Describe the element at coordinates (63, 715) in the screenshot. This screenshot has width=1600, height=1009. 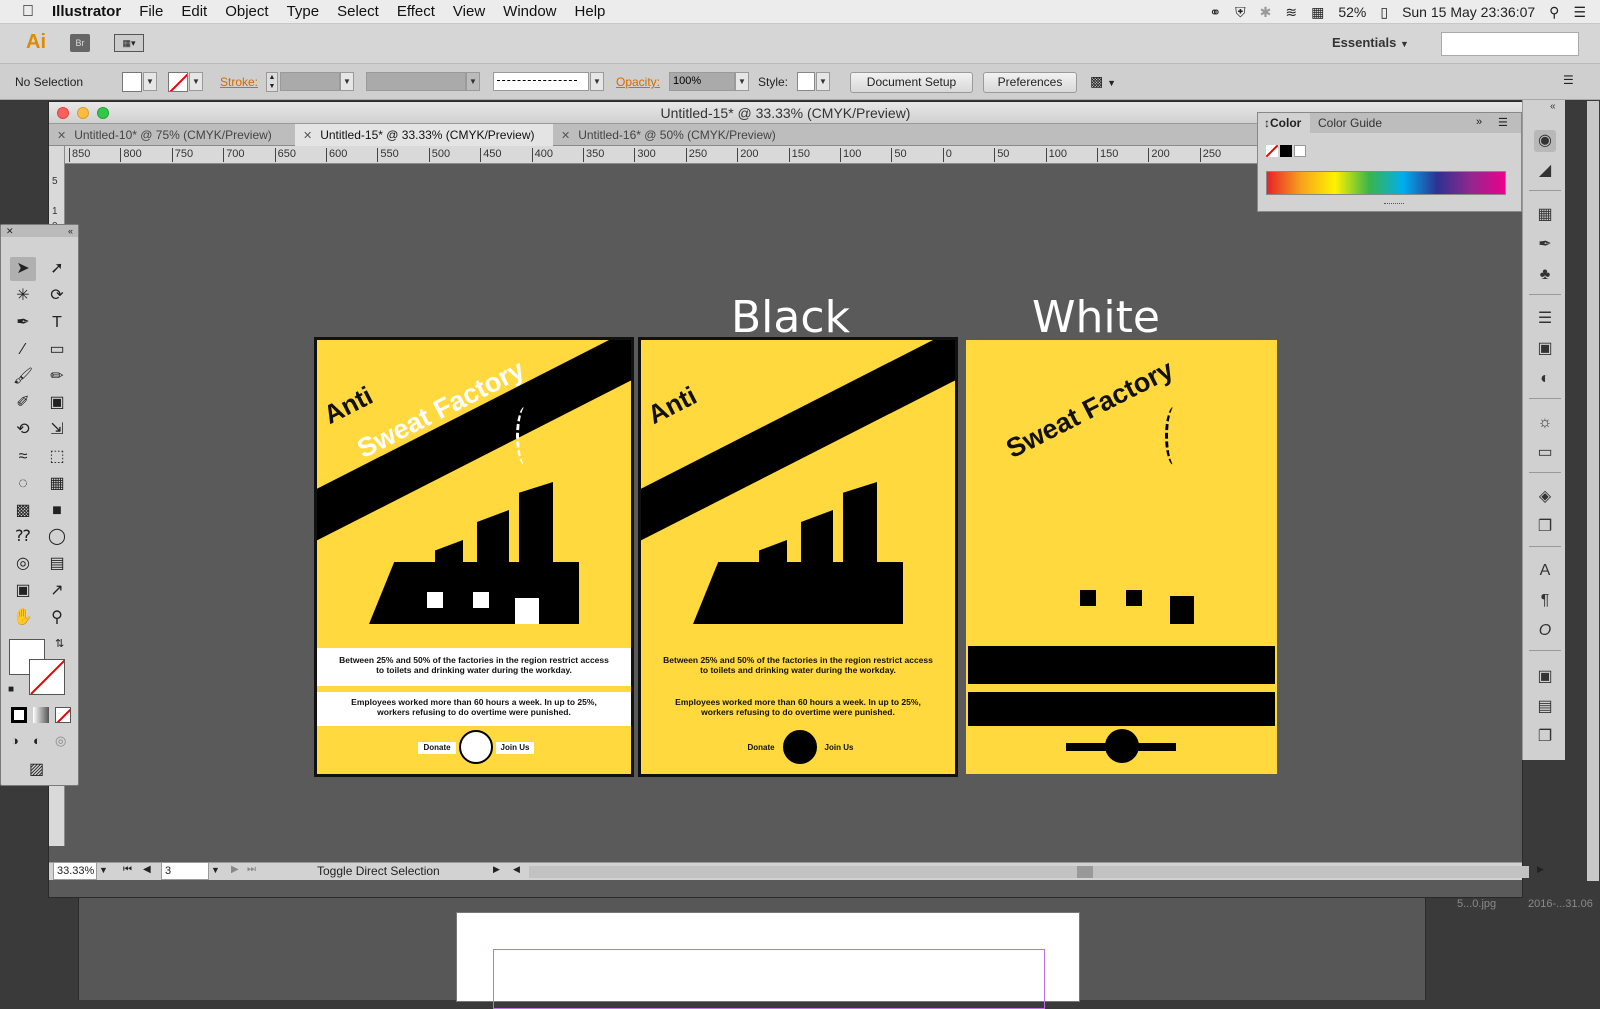
I see `none-mode-icon` at that location.